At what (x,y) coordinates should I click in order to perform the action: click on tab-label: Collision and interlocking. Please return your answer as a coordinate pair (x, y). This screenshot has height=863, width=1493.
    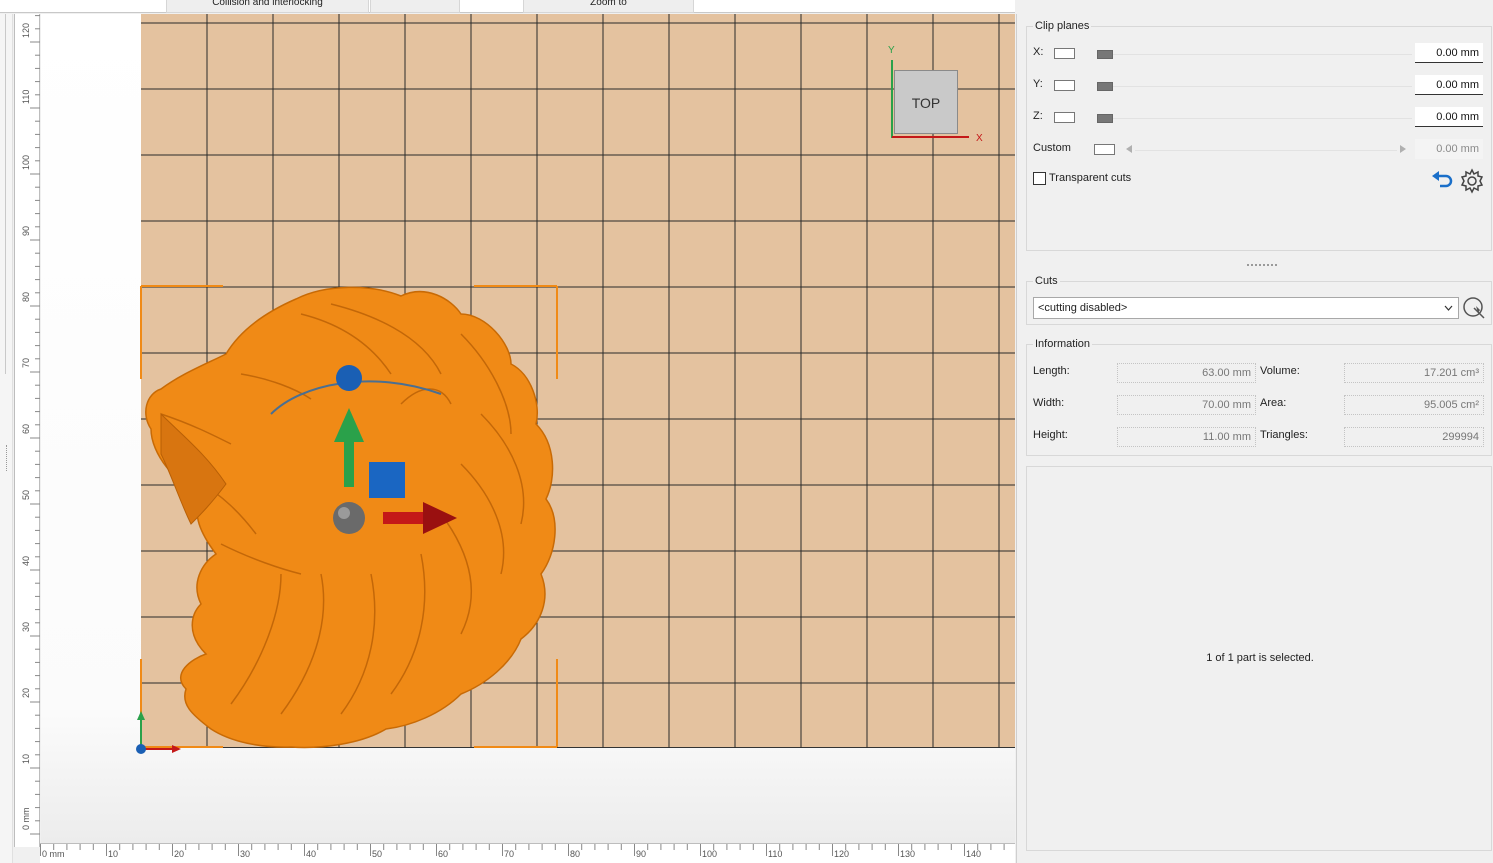
    Looking at the image, I should click on (267, 4).